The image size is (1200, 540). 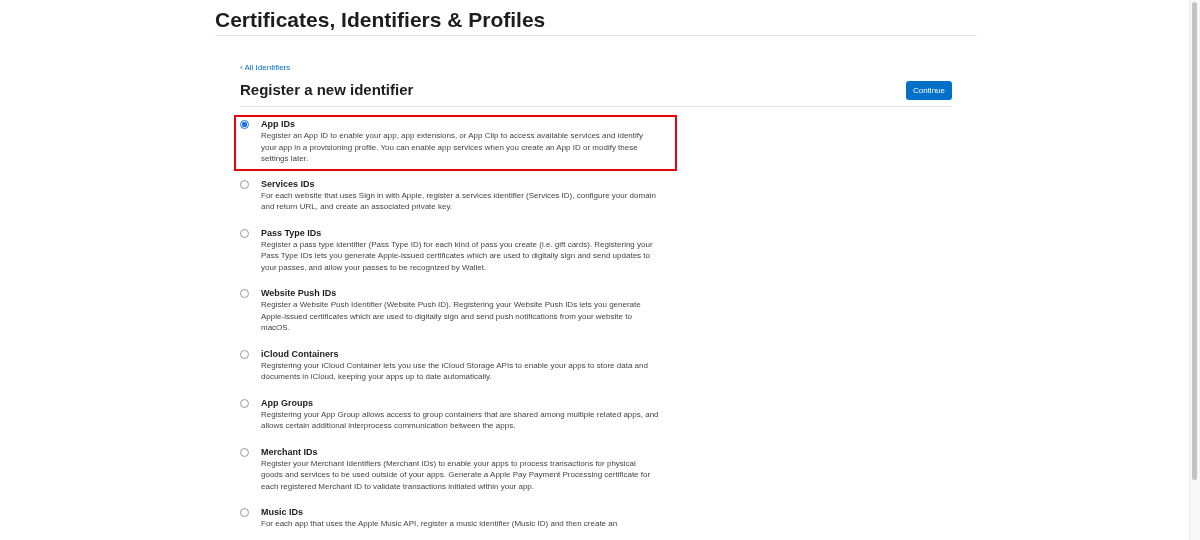 I want to click on option-description: Registering your iCloud Container lets you use the iCloud Storage APIs to enable your apps to store data and documents in iCloud, keeping your apps up to date automatically., so click(x=455, y=371).